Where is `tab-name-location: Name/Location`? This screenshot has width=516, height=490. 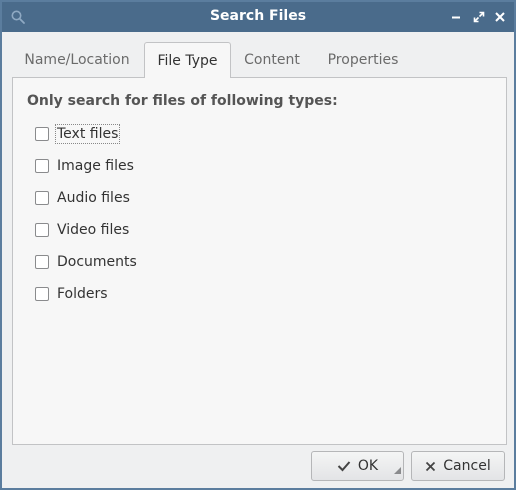 tab-name-location: Name/Location is located at coordinates (77, 60).